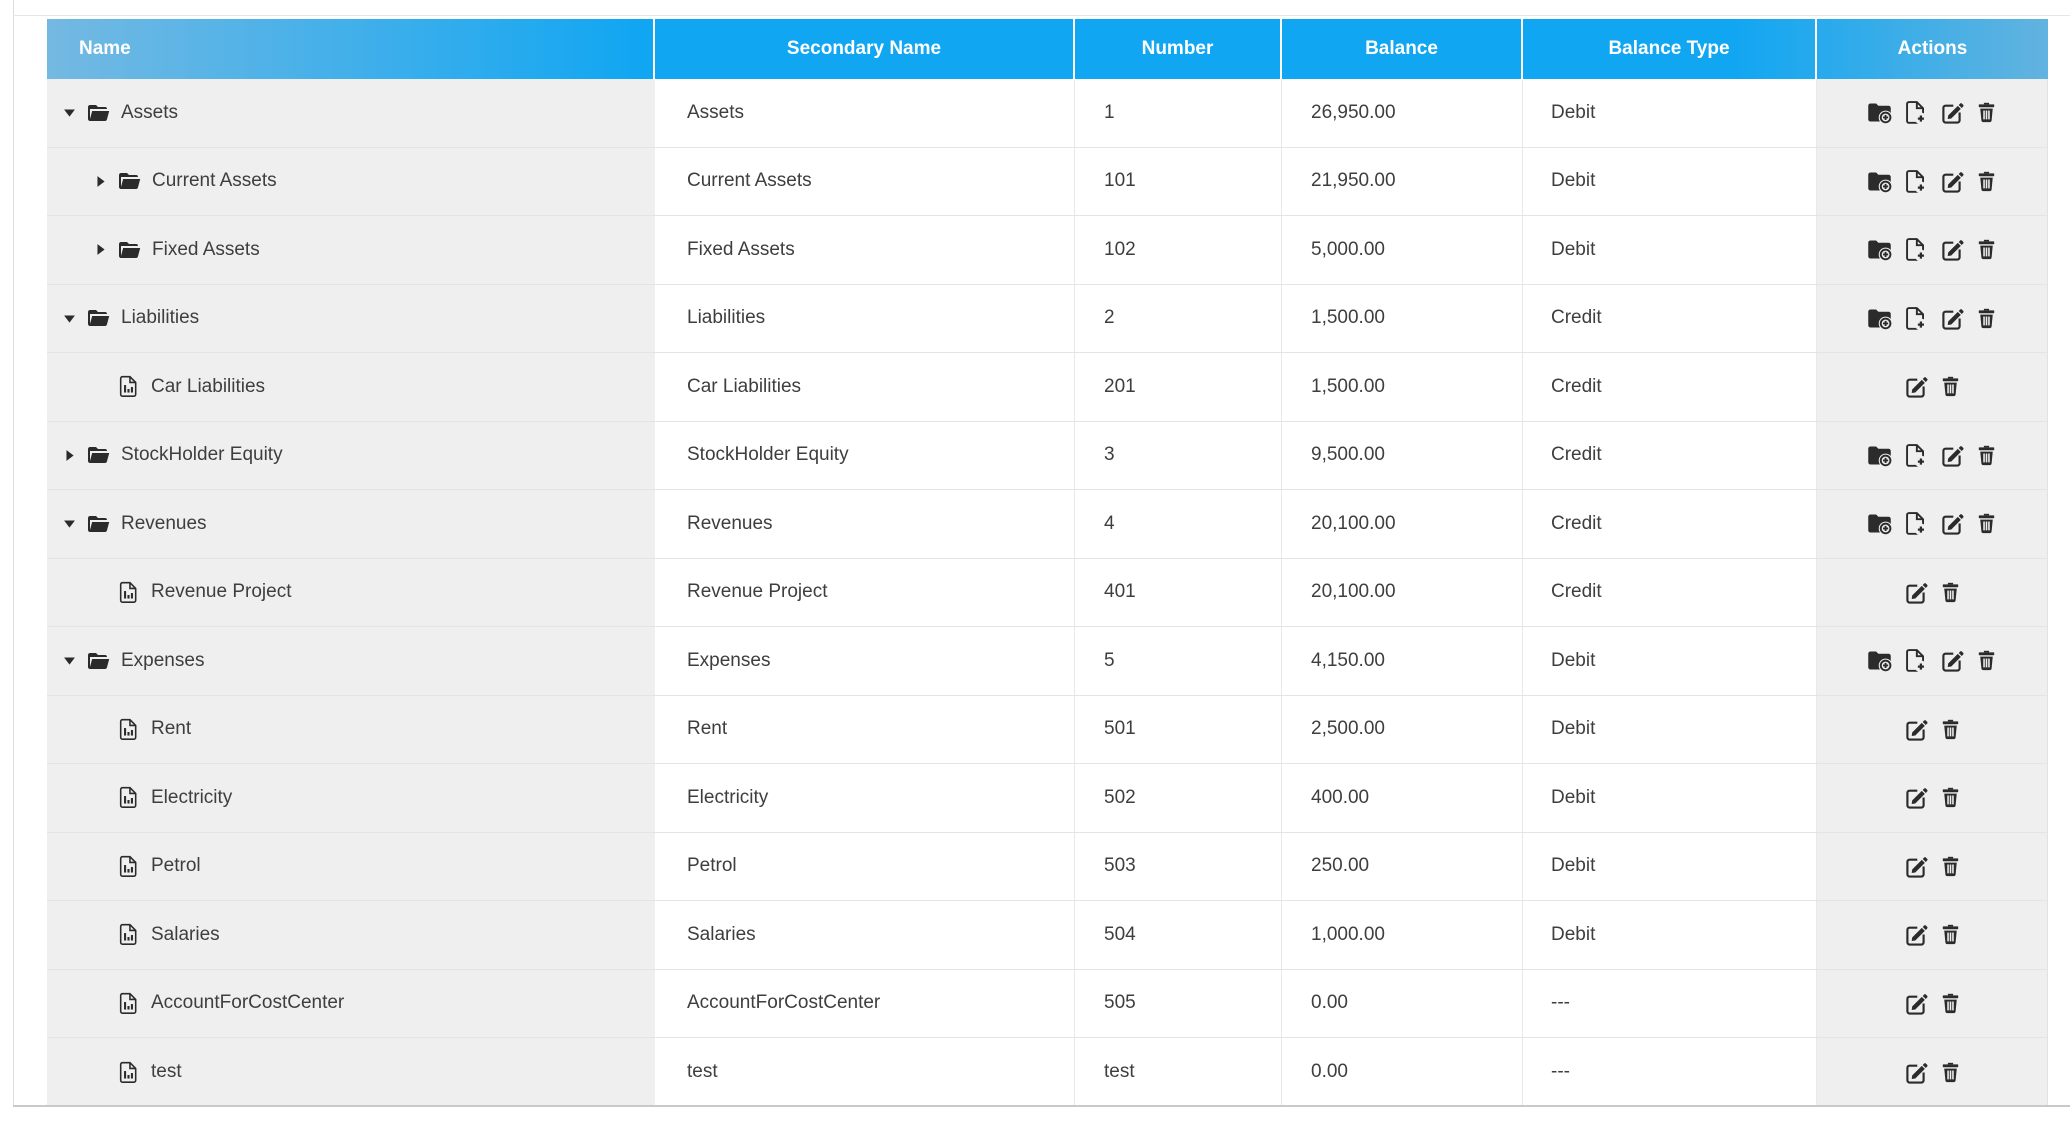 This screenshot has width=2070, height=1126. Describe the element at coordinates (1178, 866) in the screenshot. I see `number-cell: 503` at that location.